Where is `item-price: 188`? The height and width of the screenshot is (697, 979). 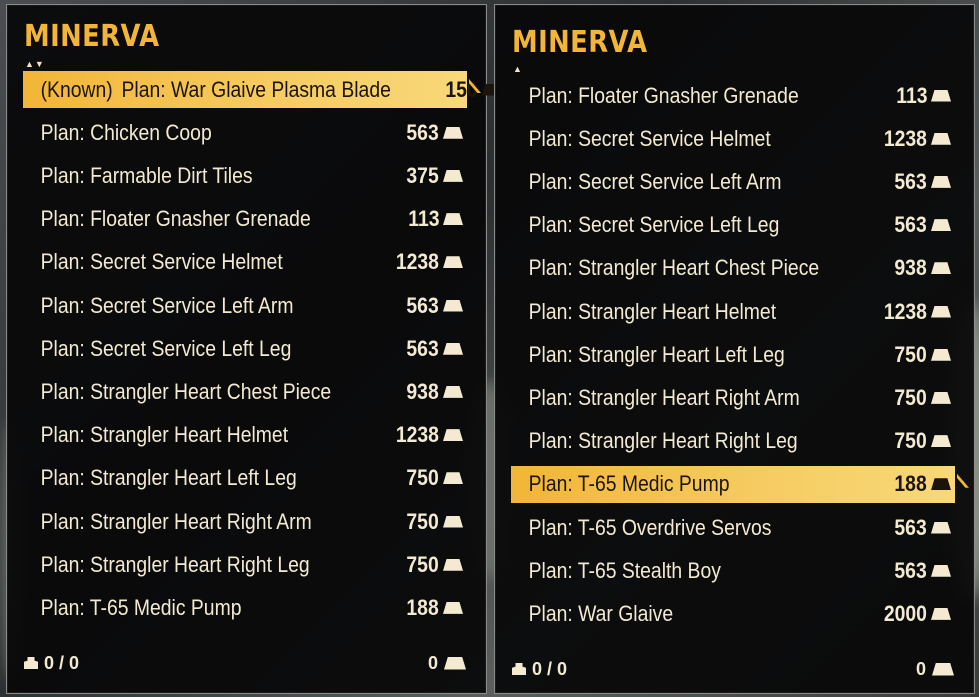
item-price: 188 is located at coordinates (434, 608).